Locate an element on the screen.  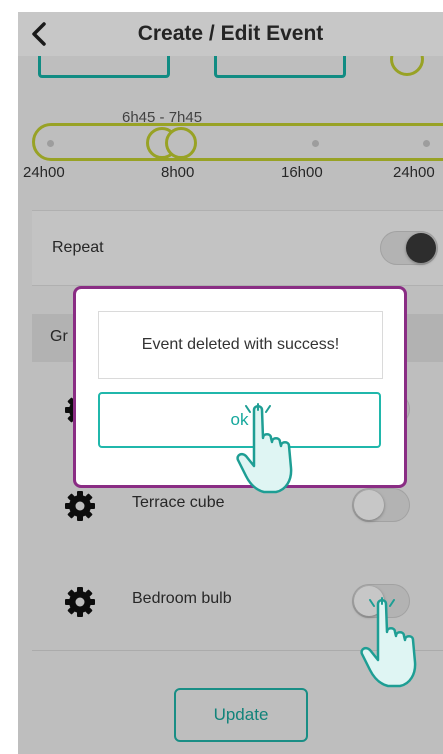
dialog-message: Event deleted with success! is located at coordinates (240, 345).